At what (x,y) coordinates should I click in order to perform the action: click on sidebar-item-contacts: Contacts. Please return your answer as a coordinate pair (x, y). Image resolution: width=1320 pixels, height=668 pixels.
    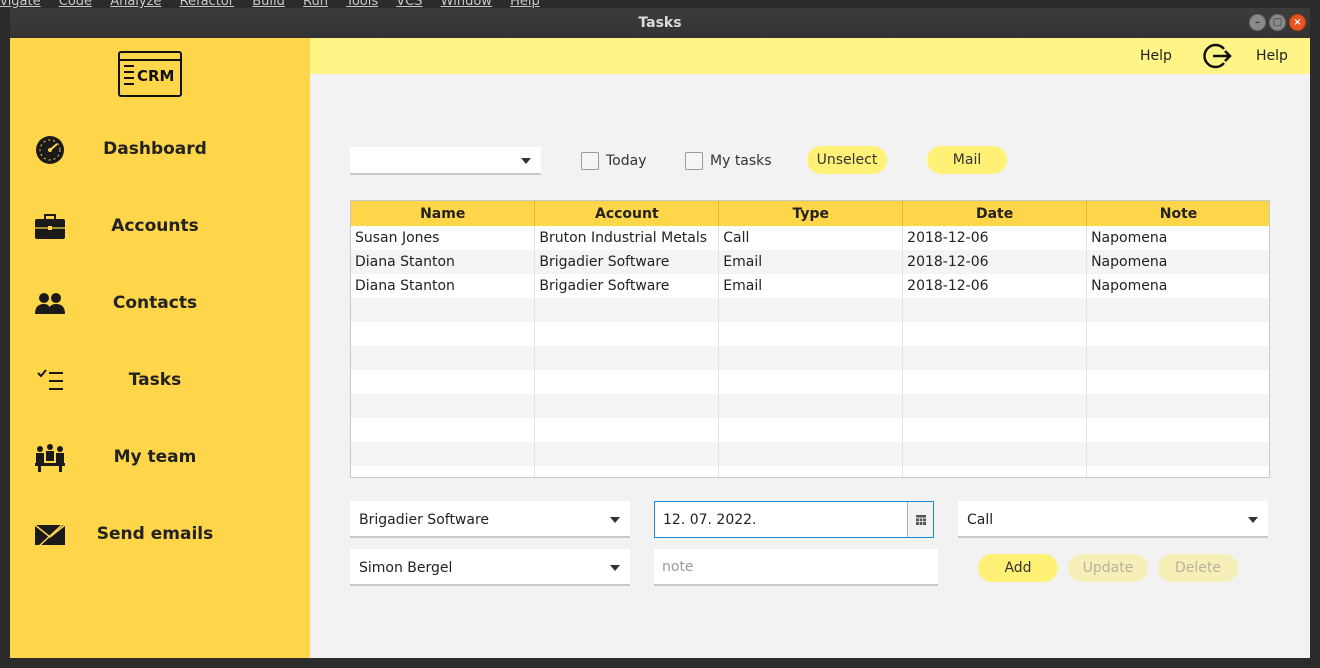
    Looking at the image, I should click on (160, 304).